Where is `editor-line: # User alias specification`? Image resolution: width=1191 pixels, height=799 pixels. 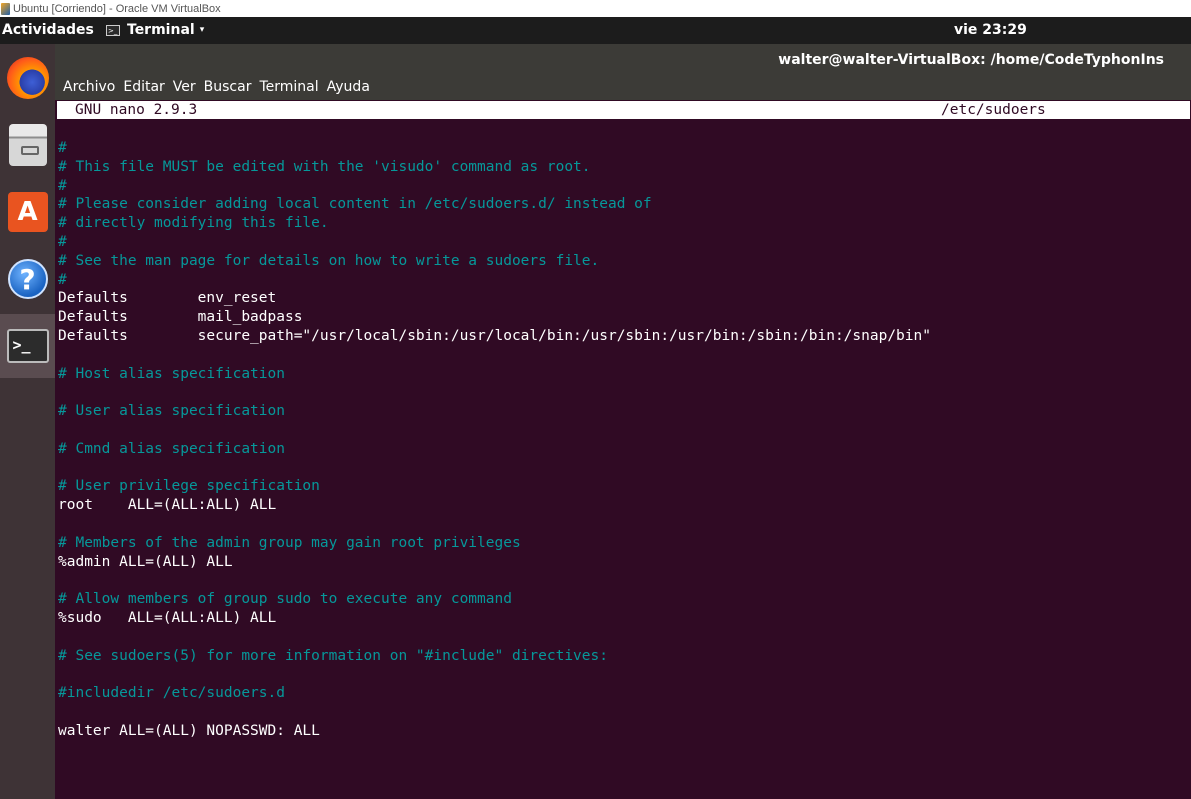 editor-line: # User alias specification is located at coordinates (171, 411).